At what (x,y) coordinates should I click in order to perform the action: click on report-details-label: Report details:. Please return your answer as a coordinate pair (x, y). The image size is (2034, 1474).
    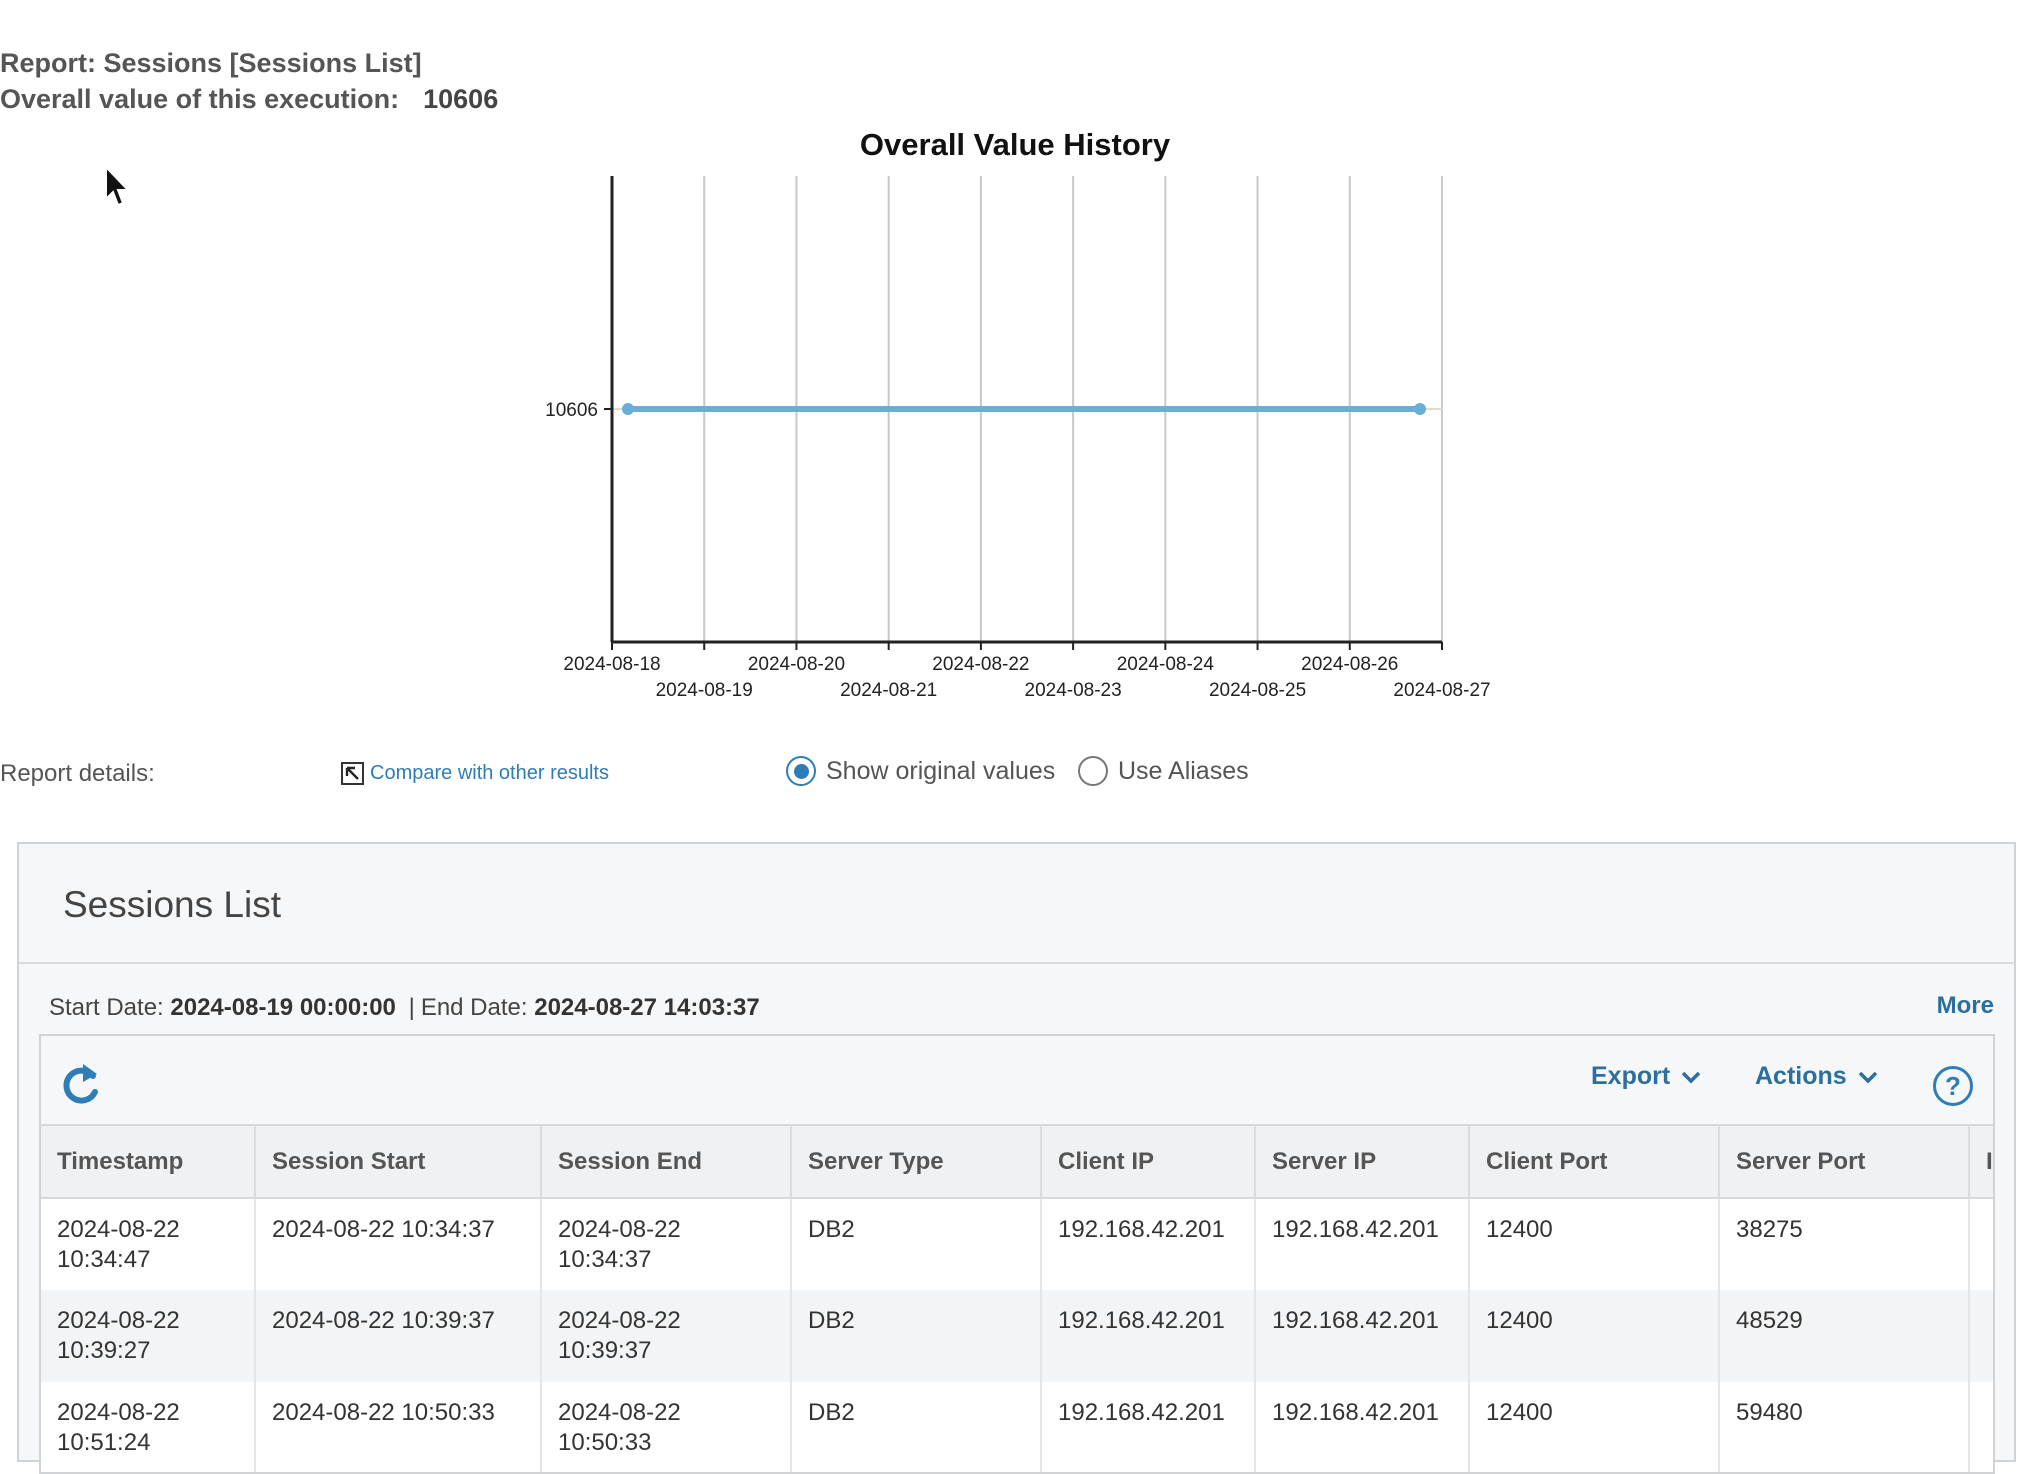
    Looking at the image, I should click on (77, 773).